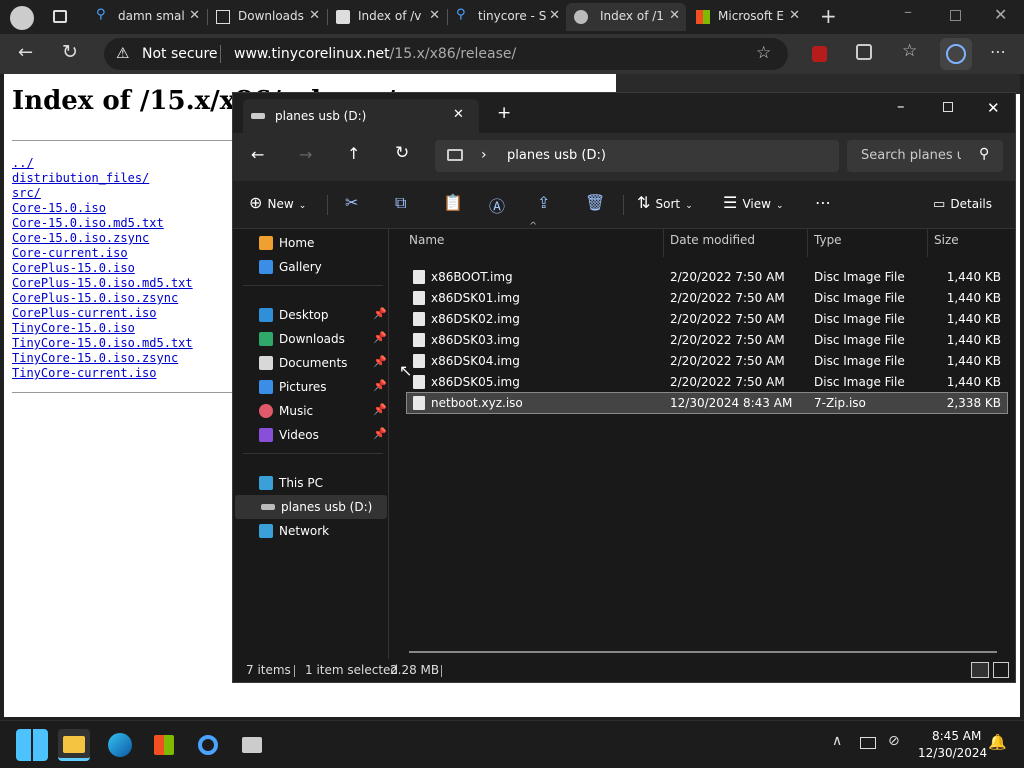 The width and height of the screenshot is (1024, 768). What do you see at coordinates (361, 116) in the screenshot?
I see `explorer-tab: planes usb (D:) ✕` at bounding box center [361, 116].